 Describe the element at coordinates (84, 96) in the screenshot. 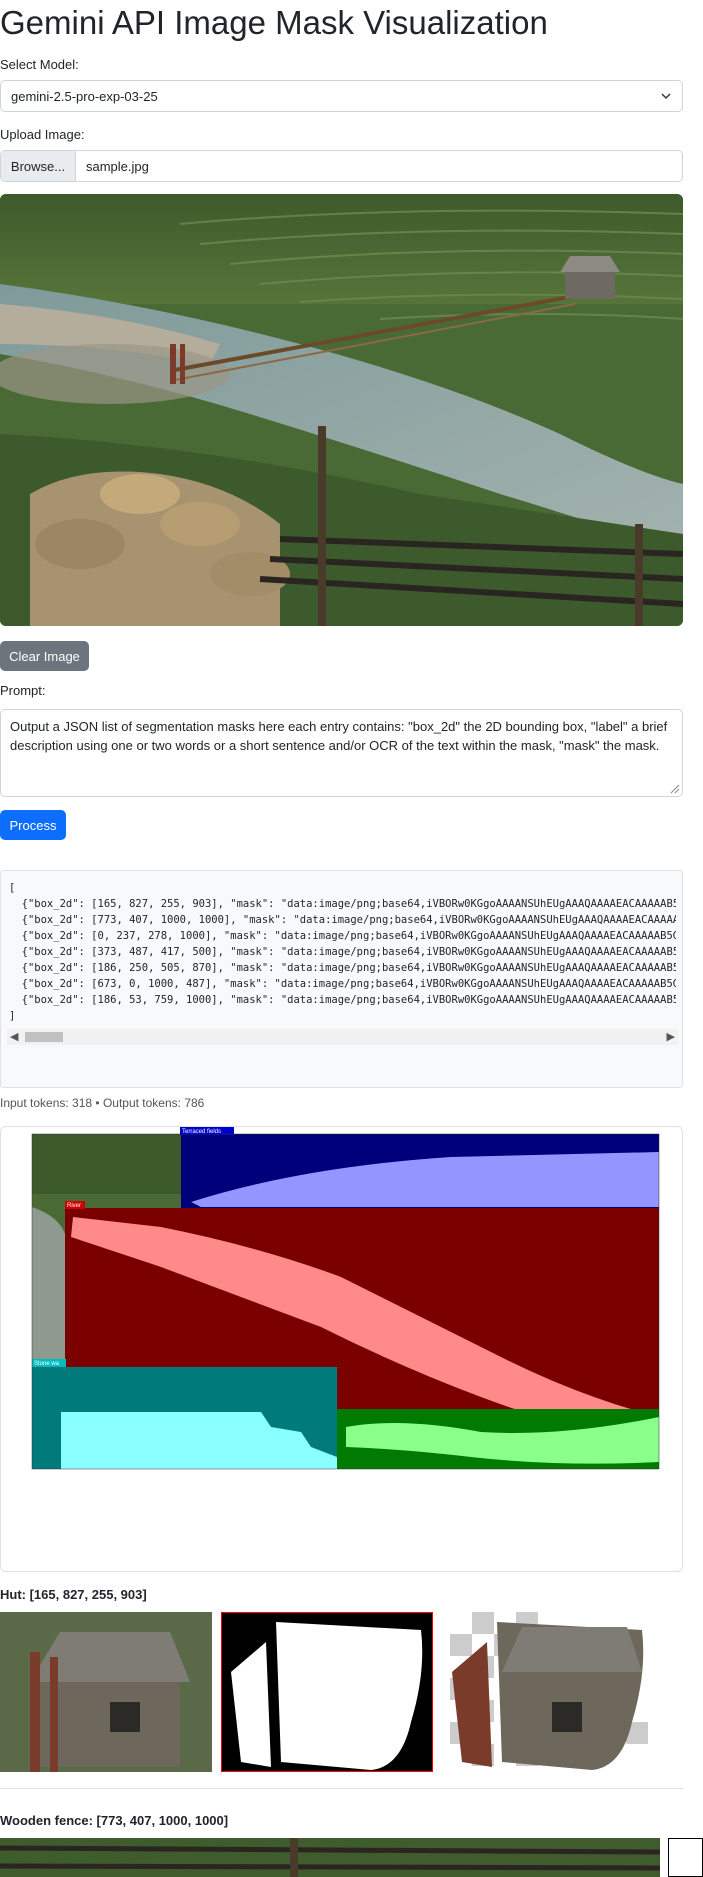

I see `model-select-value: gemini-2.5-pro-exp-03-25` at that location.